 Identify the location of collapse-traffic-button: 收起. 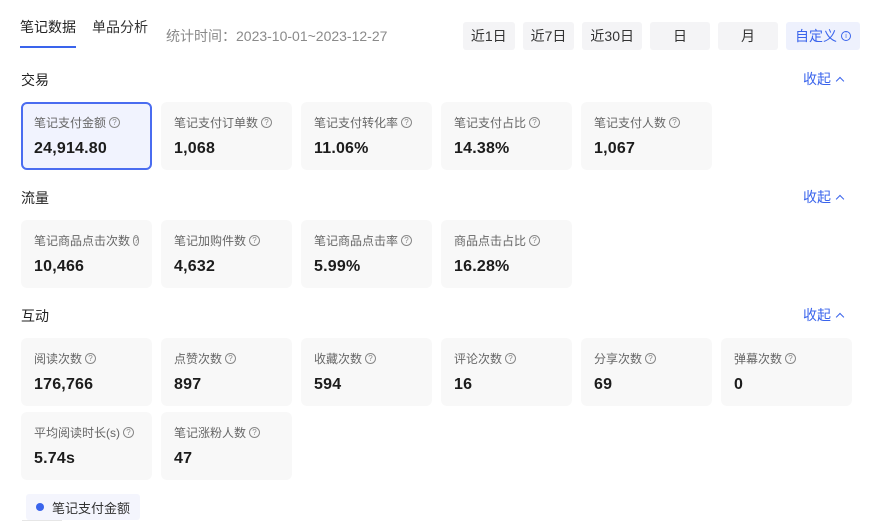
(824, 197).